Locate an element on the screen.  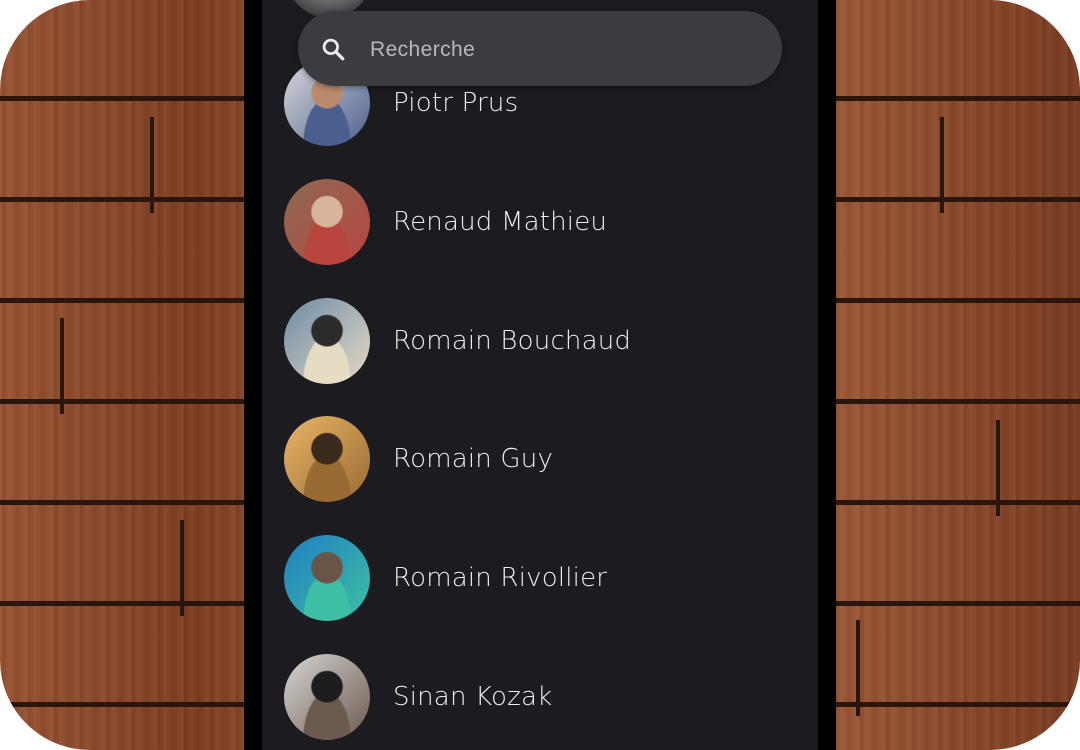
list-item: Renaud Mathieu is located at coordinates (544, 222).